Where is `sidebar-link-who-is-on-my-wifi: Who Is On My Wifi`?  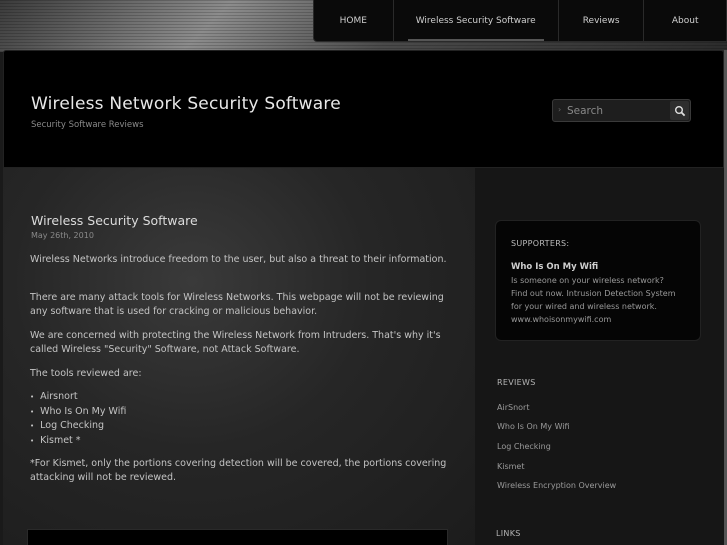
sidebar-link-who-is-on-my-wifi: Who Is On My Wifi is located at coordinates (533, 426).